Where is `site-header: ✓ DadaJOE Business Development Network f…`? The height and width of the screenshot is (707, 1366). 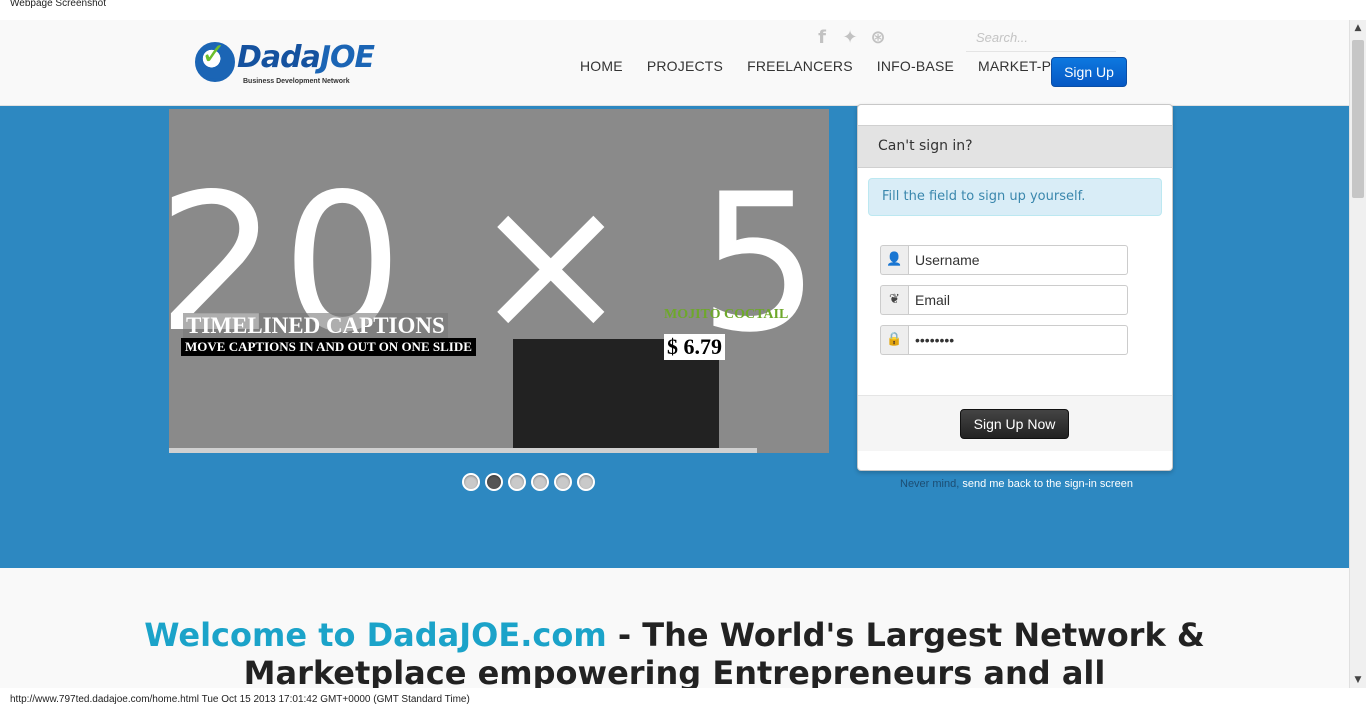 site-header: ✓ DadaJOE Business Development Network f… is located at coordinates (674, 63).